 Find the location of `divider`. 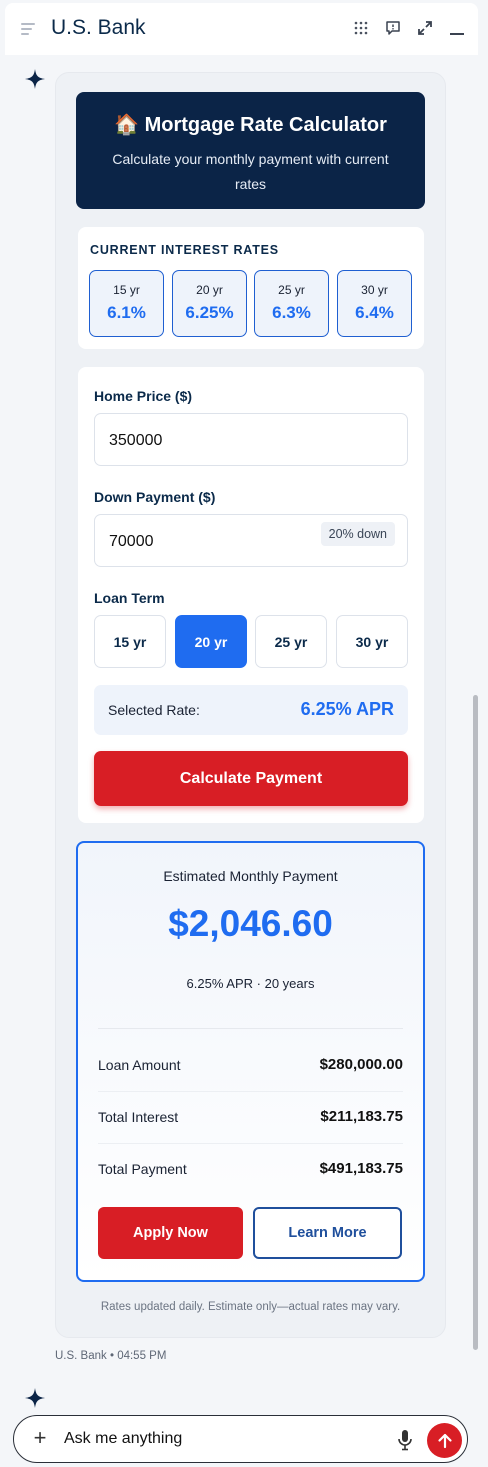

divider is located at coordinates (250, 1028).